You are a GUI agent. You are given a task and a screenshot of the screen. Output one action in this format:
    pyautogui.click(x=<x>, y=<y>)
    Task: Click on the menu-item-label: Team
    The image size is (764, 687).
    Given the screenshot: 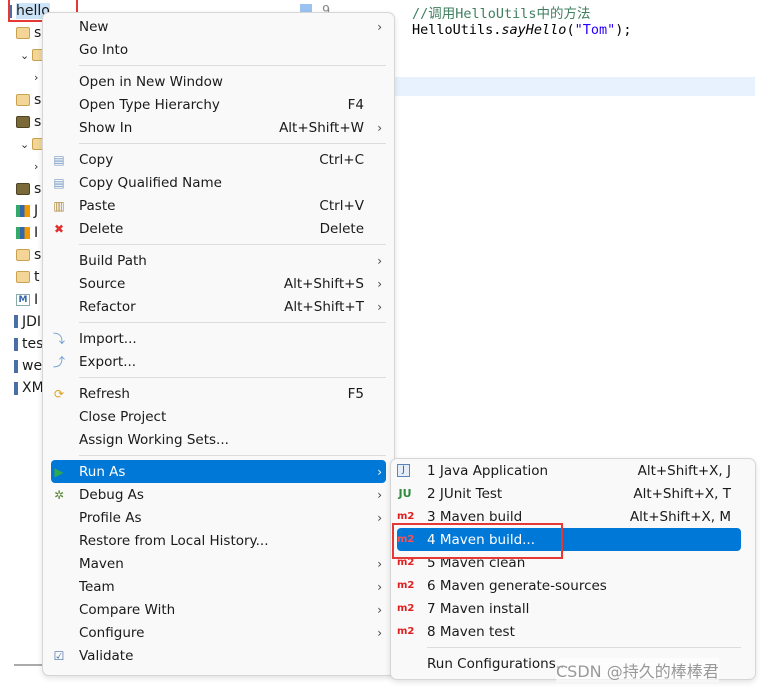 What is the action you would take?
    pyautogui.click(x=97, y=586)
    